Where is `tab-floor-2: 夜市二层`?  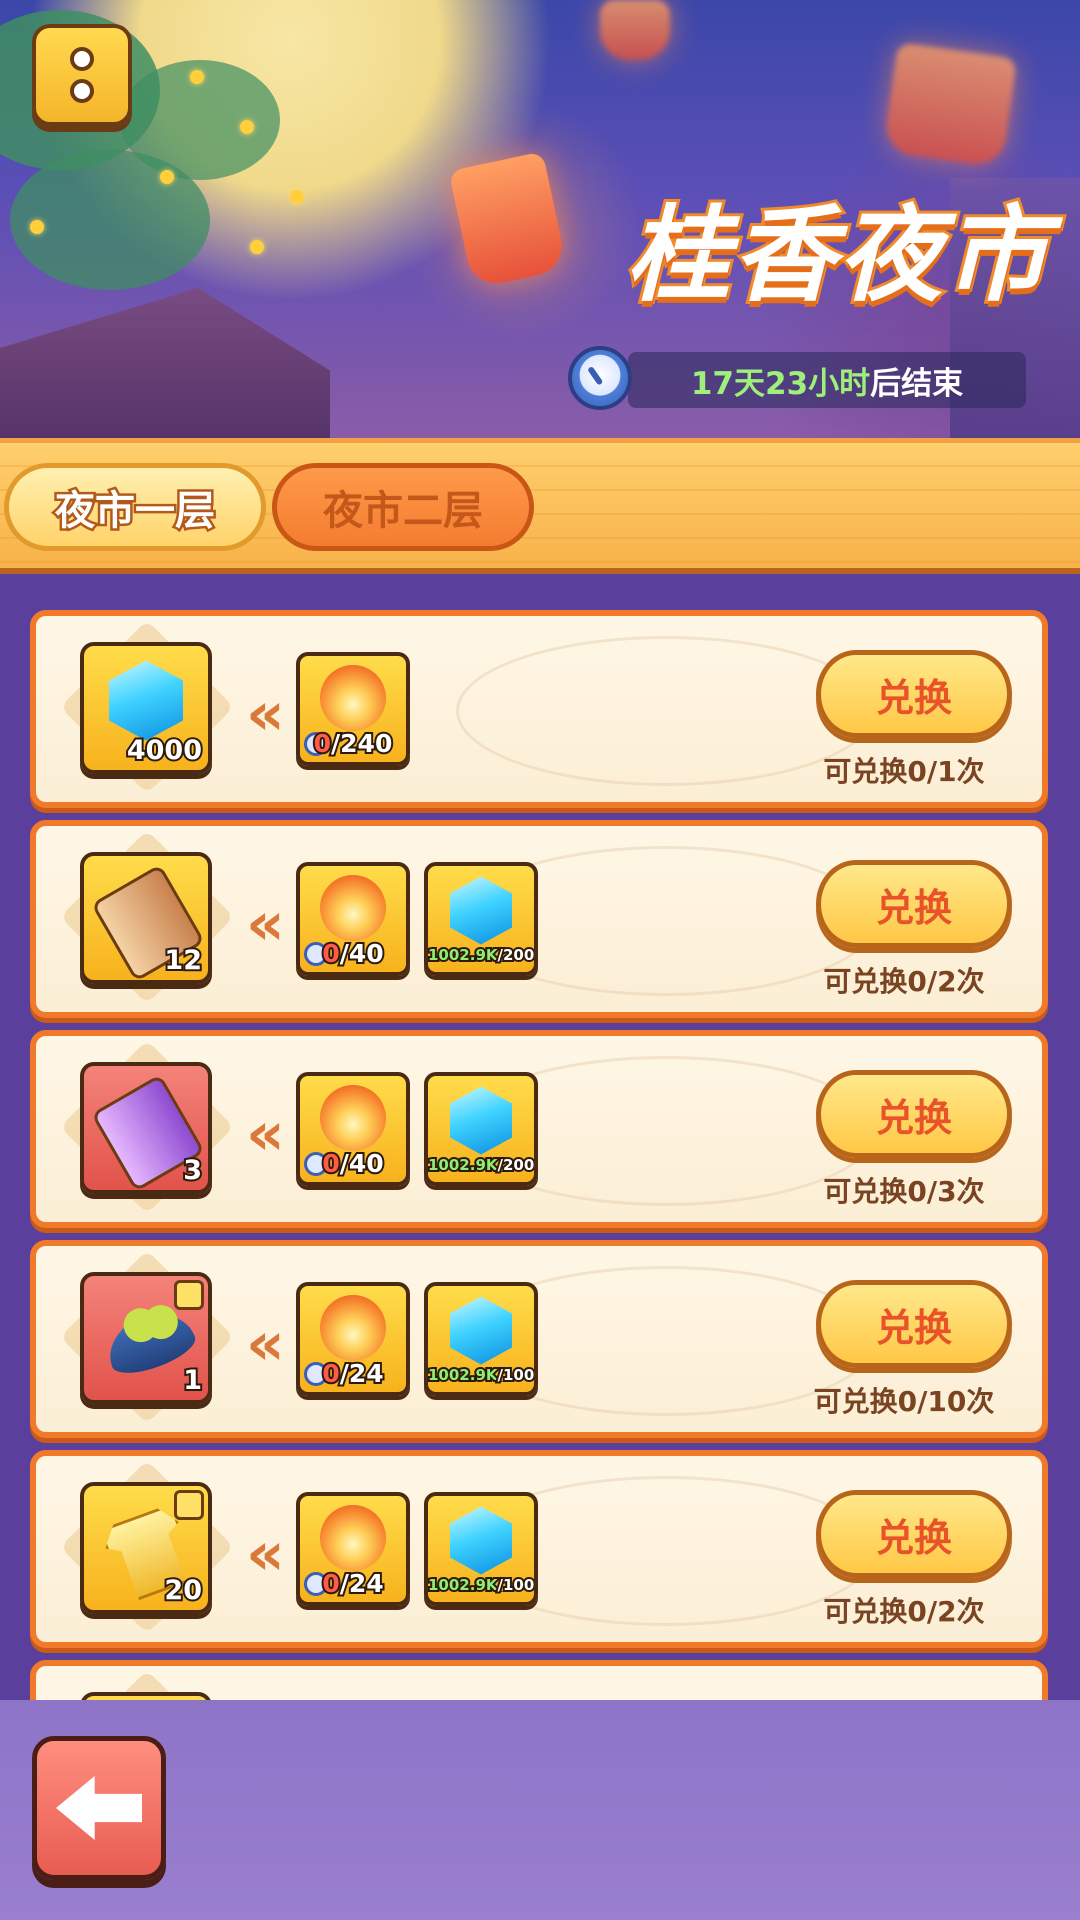 tab-floor-2: 夜市二层 is located at coordinates (403, 507).